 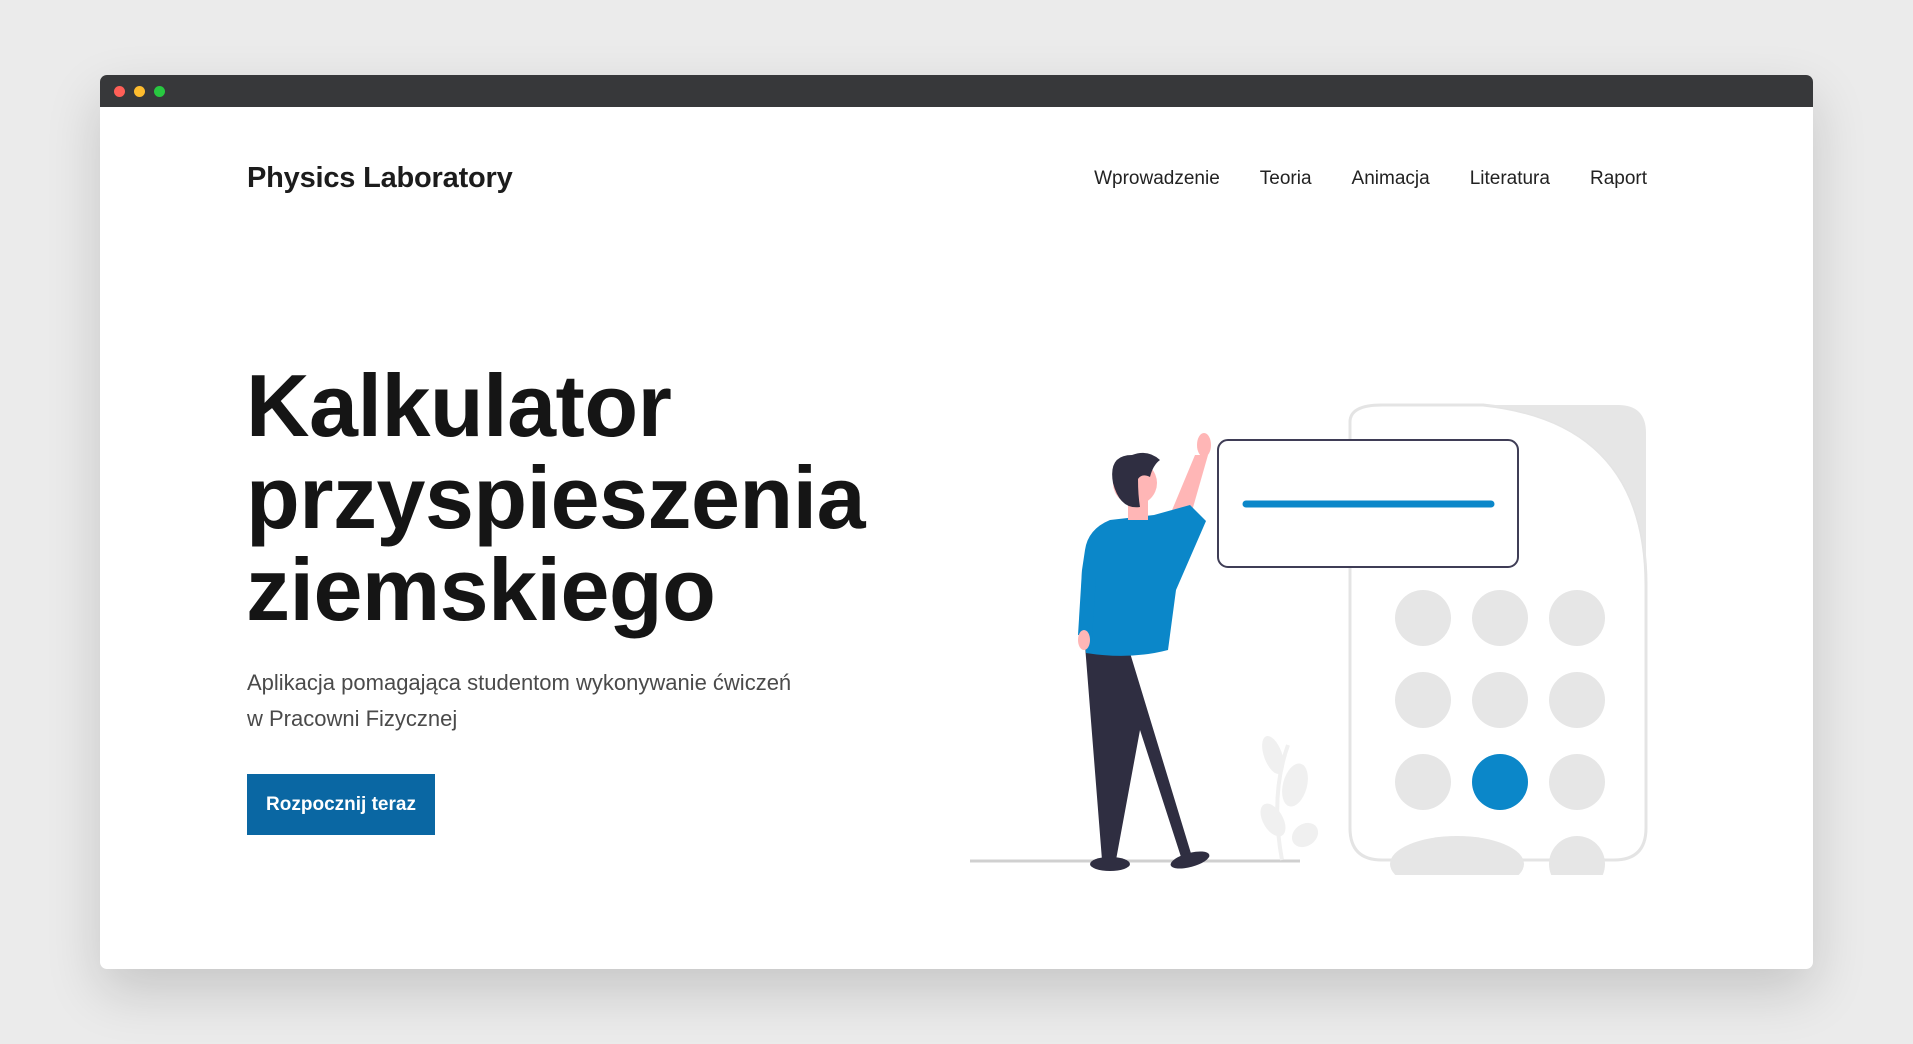 What do you see at coordinates (1286, 179) in the screenshot?
I see `nav-item-teoria: Teoria` at bounding box center [1286, 179].